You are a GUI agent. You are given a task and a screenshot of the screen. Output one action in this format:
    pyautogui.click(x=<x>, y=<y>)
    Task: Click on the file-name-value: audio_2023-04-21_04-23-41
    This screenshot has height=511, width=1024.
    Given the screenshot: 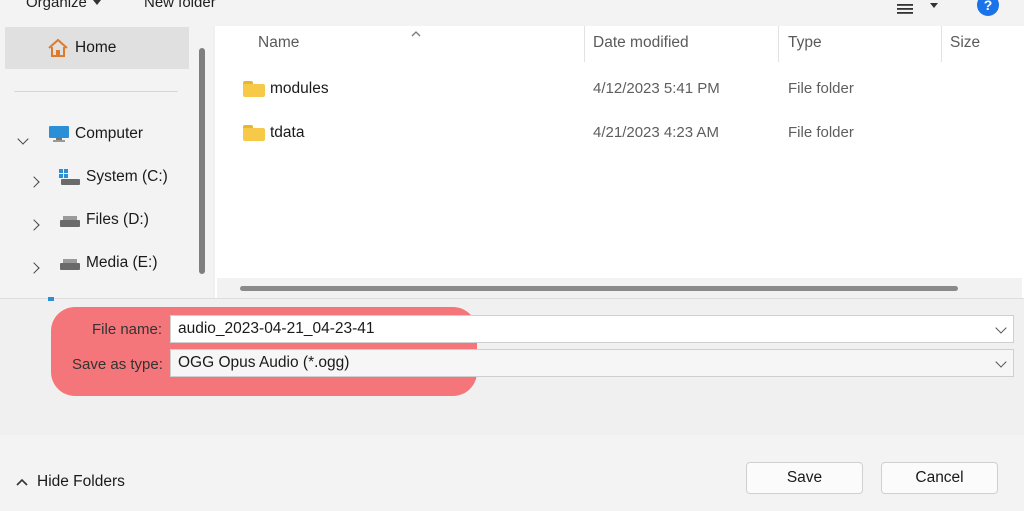 What is the action you would take?
    pyautogui.click(x=276, y=328)
    